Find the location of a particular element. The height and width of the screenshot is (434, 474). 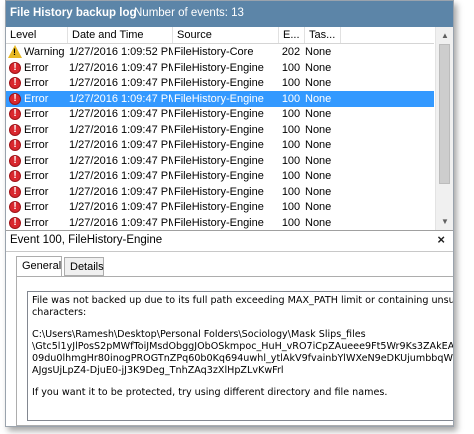

scroll-up-arrow-icon: ▲ is located at coordinates (444, 35).